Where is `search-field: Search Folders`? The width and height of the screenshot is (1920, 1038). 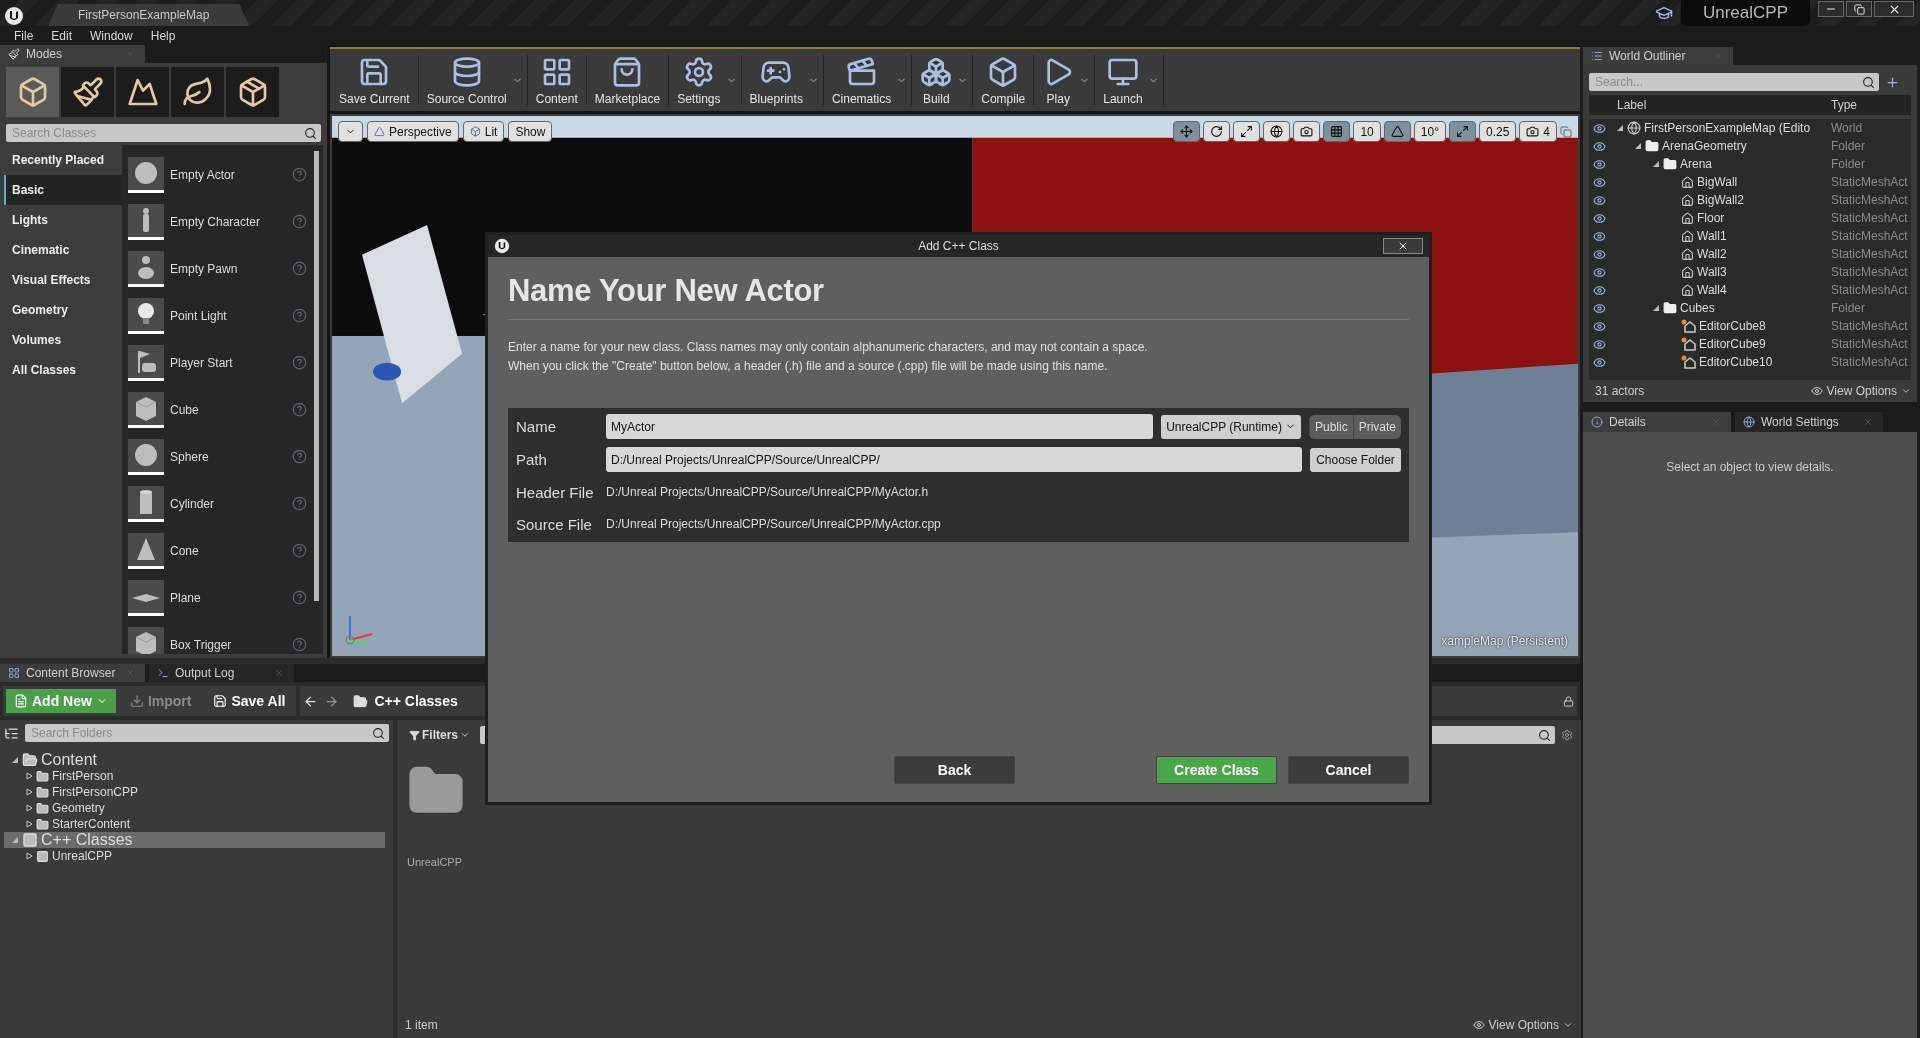 search-field: Search Folders is located at coordinates (207, 733).